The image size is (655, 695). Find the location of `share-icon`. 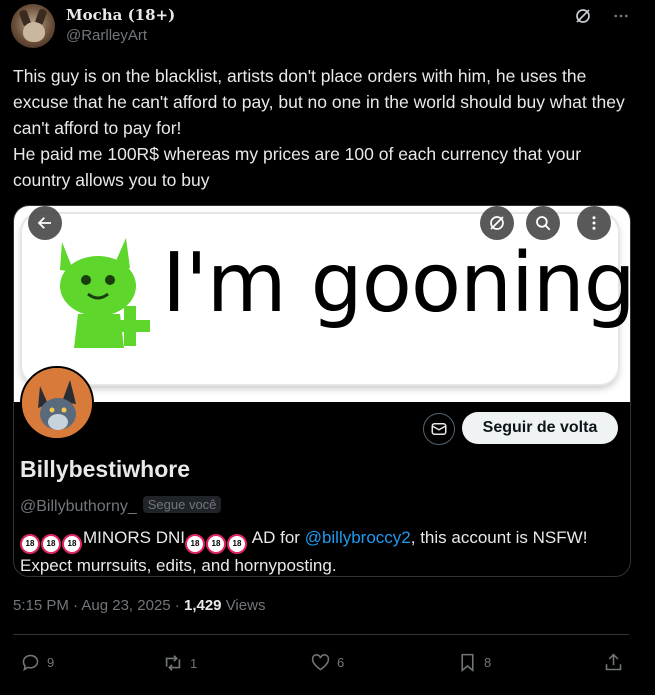

share-icon is located at coordinates (613, 662).